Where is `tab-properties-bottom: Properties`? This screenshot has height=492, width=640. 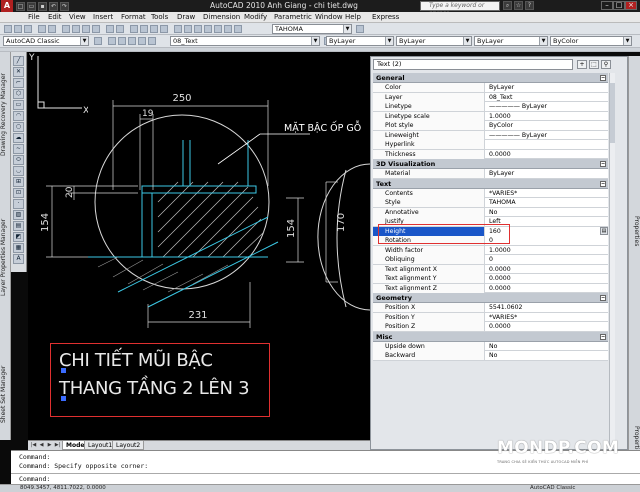
tab-properties-bottom: Properties is located at coordinates (635, 441).